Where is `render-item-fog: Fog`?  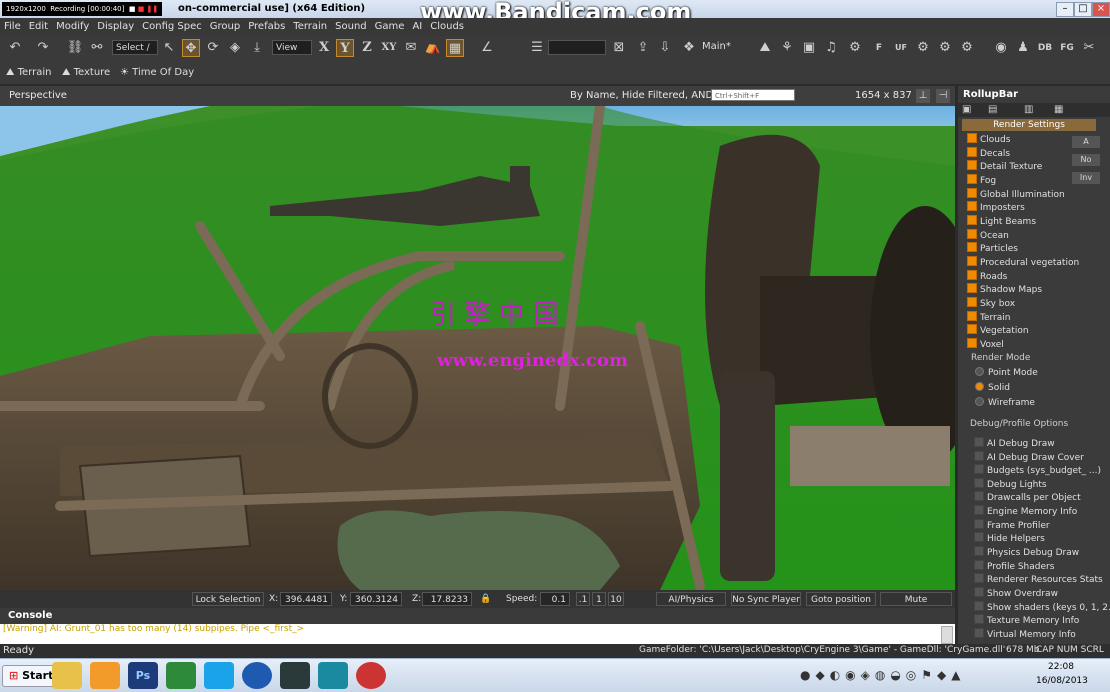
render-item-fog: Fog is located at coordinates (981, 180).